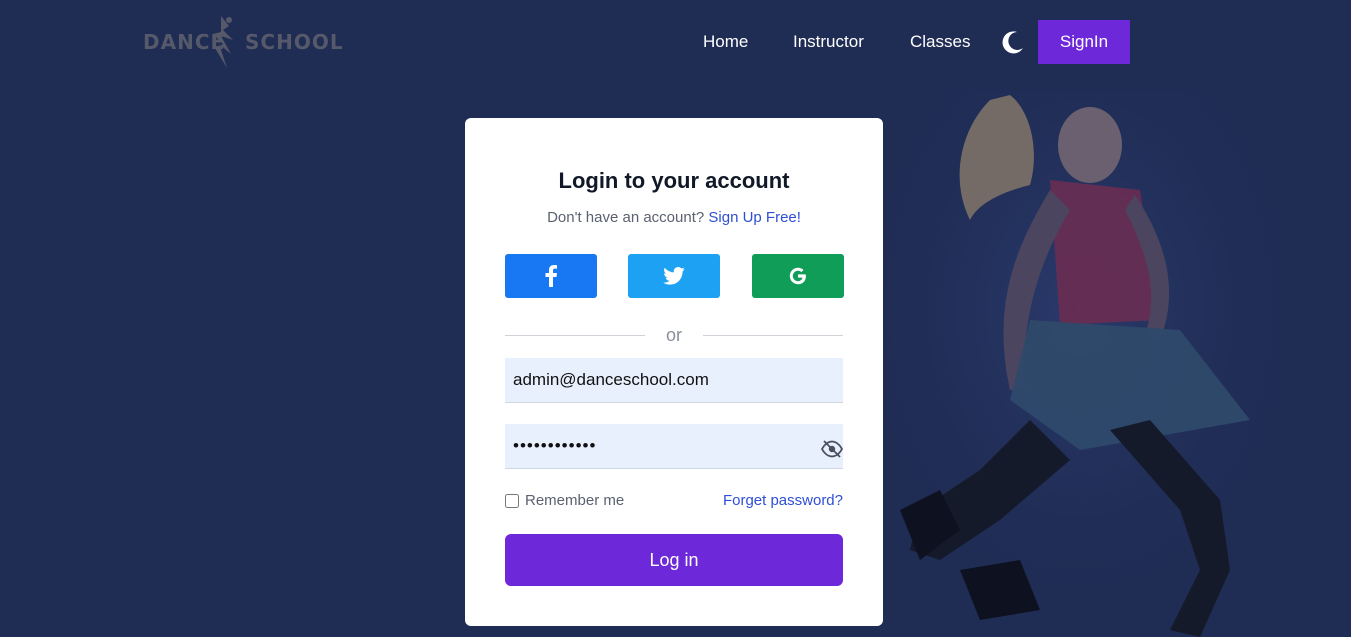  What do you see at coordinates (832, 449) in the screenshot?
I see `eye-slash-icon` at bounding box center [832, 449].